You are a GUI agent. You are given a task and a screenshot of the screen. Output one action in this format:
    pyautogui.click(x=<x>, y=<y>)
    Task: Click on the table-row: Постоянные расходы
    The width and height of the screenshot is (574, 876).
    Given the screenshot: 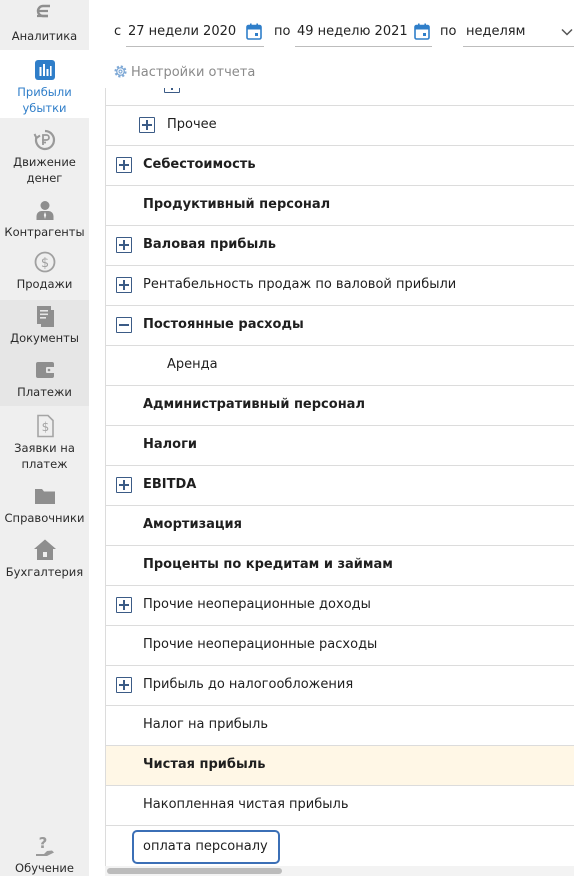 What is the action you would take?
    pyautogui.click(x=340, y=326)
    